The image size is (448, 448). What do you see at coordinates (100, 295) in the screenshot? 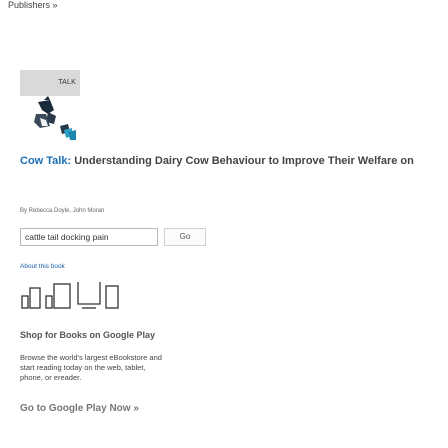
I see `google-play-logo-icon` at bounding box center [100, 295].